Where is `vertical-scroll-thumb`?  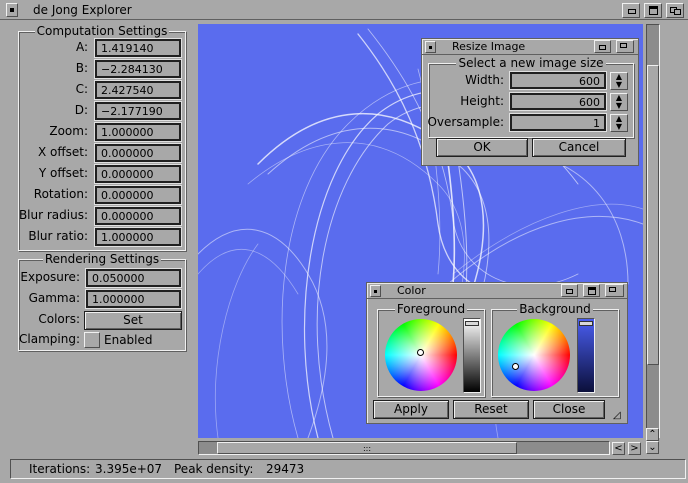
vertical-scroll-thumb is located at coordinates (653, 215).